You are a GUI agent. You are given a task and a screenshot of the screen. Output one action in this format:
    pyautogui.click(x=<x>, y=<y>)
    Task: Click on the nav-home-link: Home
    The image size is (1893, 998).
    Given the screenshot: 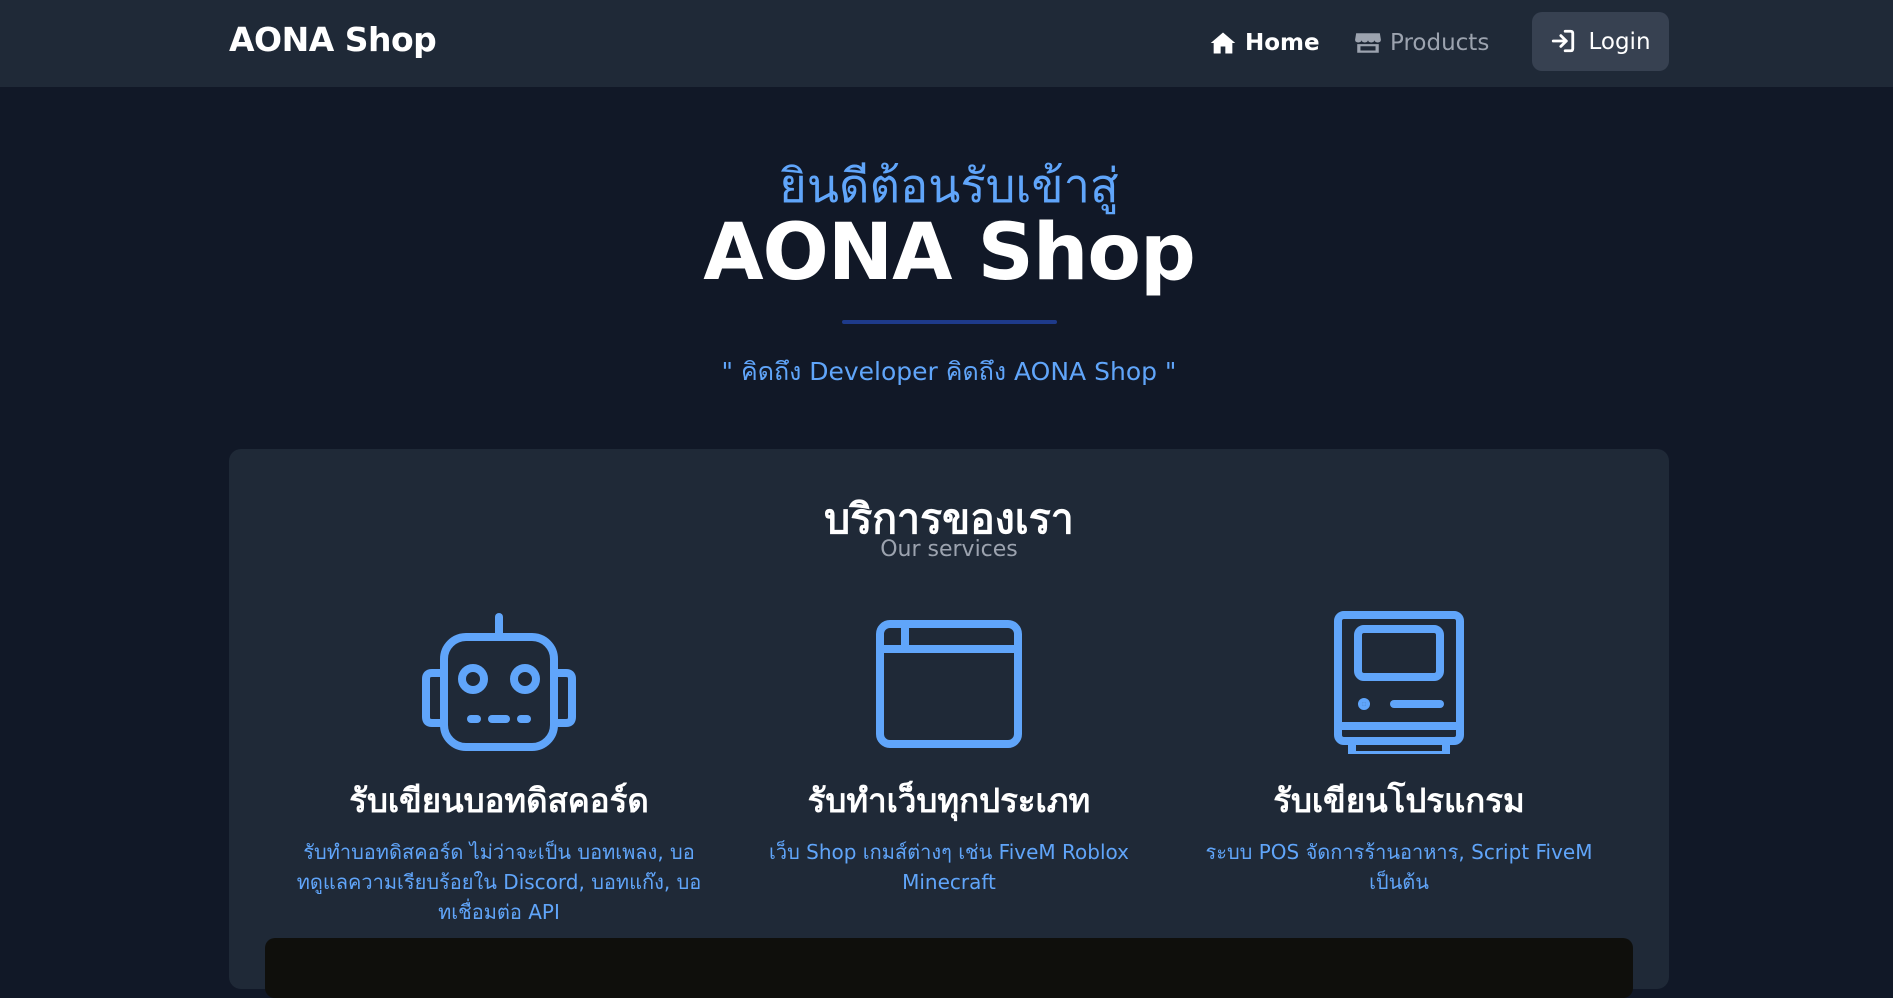 What is the action you would take?
    pyautogui.click(x=1264, y=43)
    